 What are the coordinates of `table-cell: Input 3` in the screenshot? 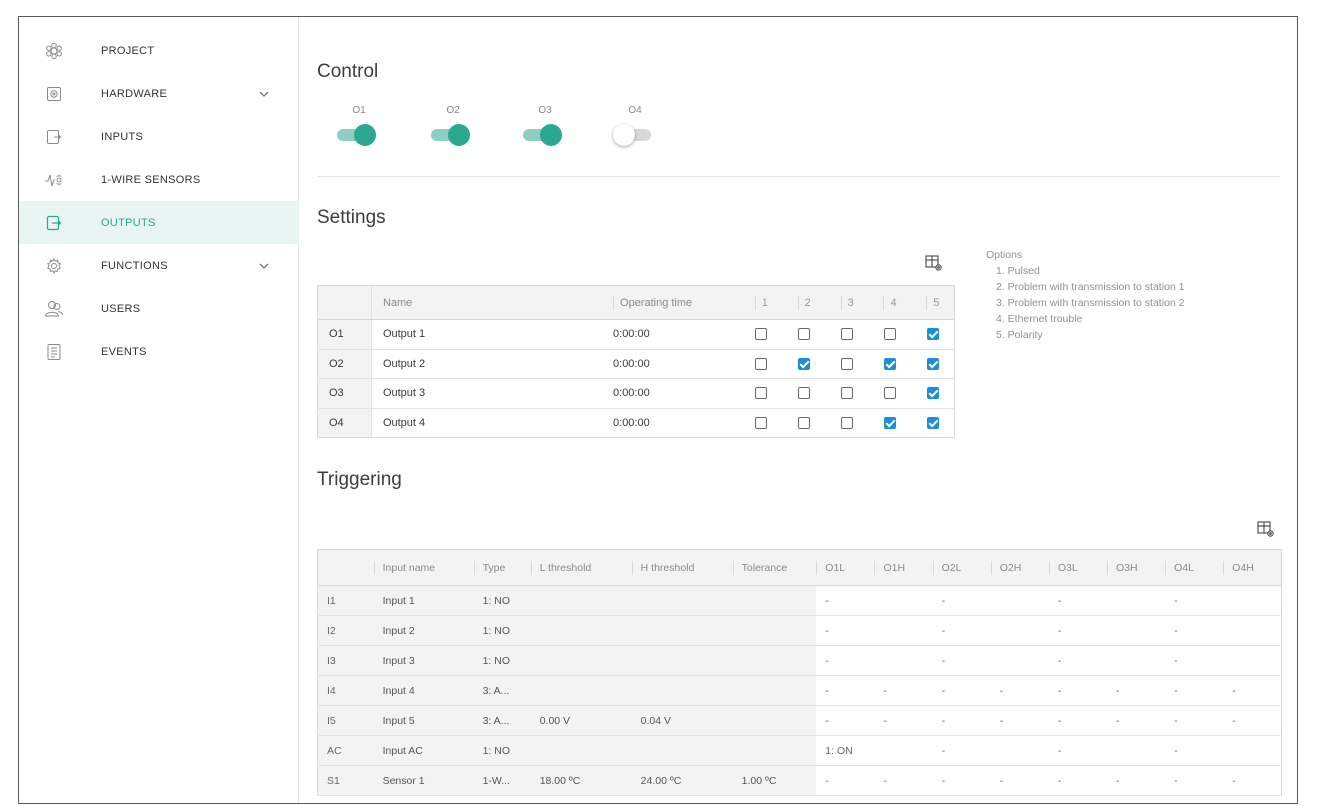 It's located at (423, 660).